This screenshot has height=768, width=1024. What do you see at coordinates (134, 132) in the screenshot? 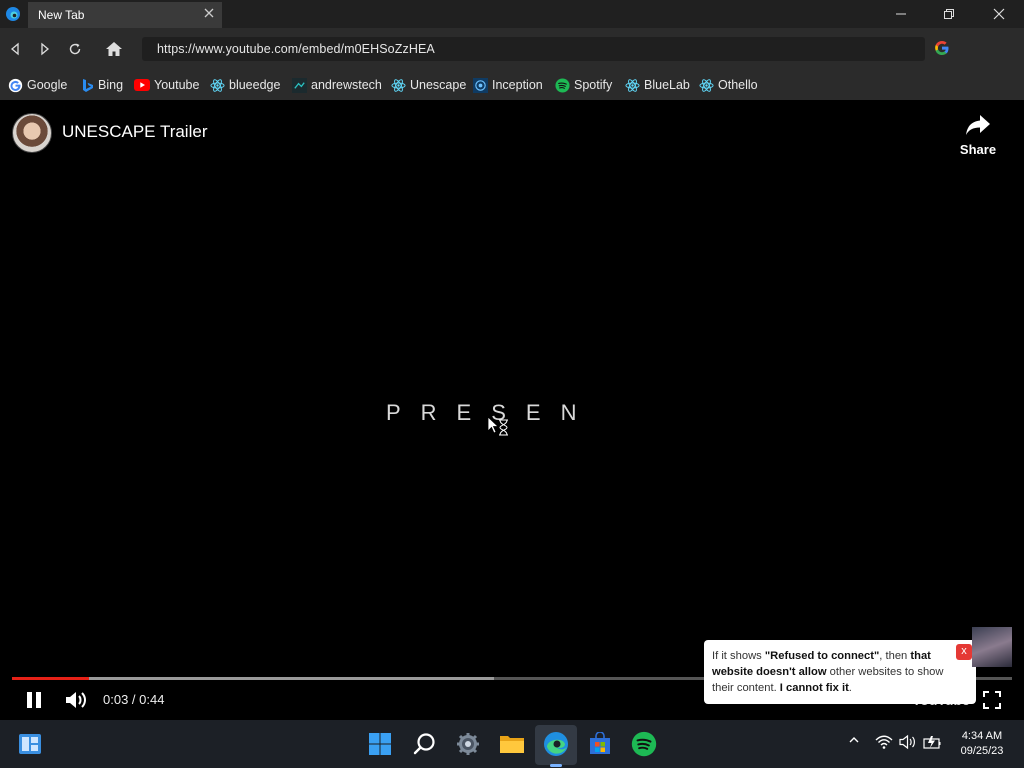
I see `video-title: UNESCAPE Trailer` at bounding box center [134, 132].